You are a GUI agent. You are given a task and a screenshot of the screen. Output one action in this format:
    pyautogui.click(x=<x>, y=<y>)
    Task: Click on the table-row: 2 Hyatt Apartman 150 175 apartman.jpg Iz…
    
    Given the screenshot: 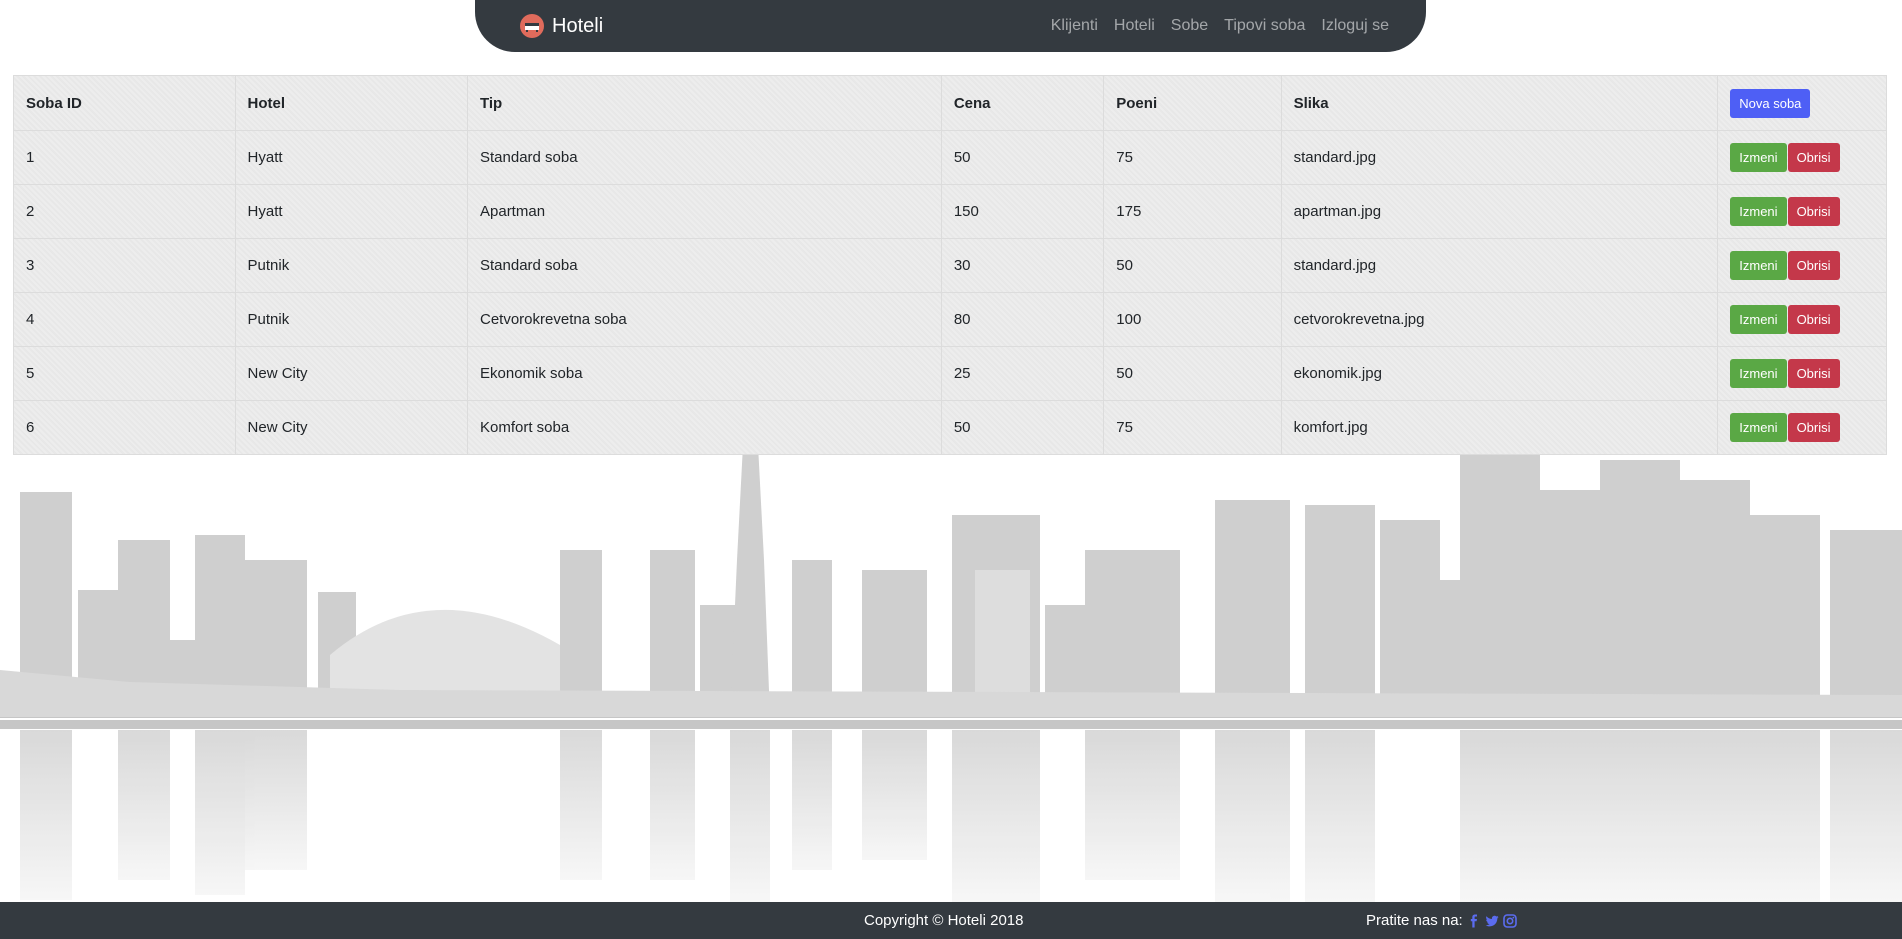 What is the action you would take?
    pyautogui.click(x=950, y=211)
    